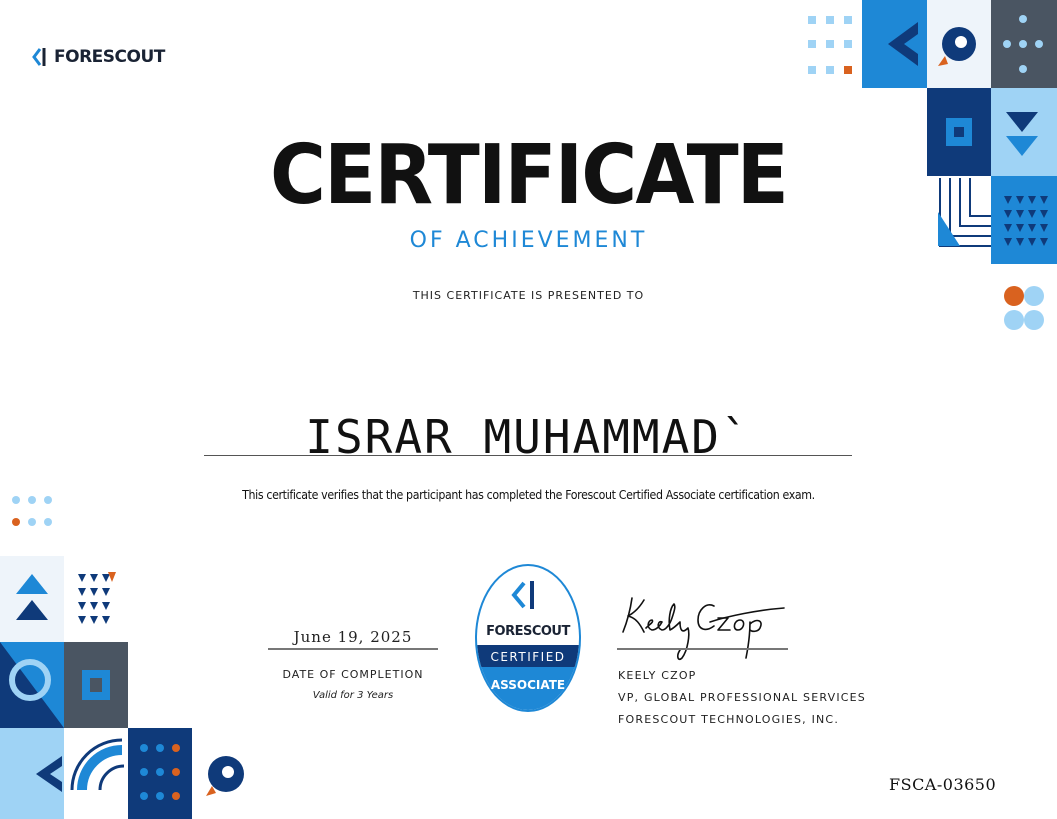  I want to click on badge-certified-text: CERTIFIED, so click(527, 657).